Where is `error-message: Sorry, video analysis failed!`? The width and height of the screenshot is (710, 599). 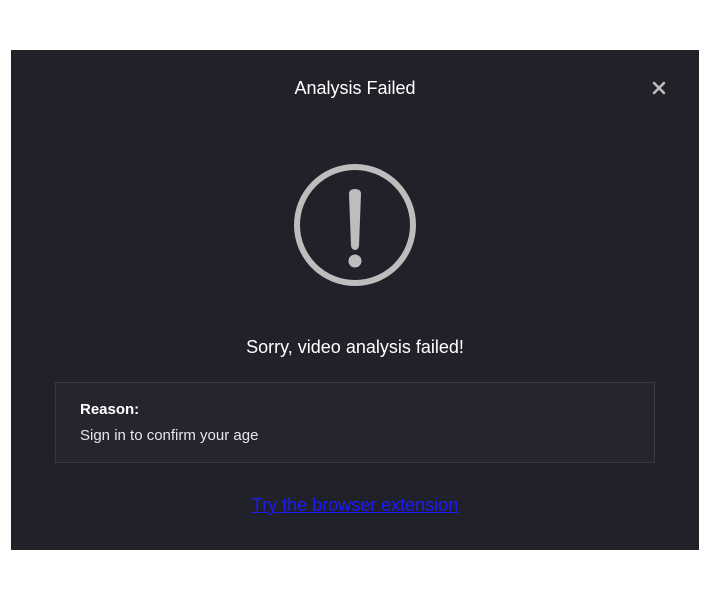 error-message: Sorry, video analysis failed! is located at coordinates (355, 347).